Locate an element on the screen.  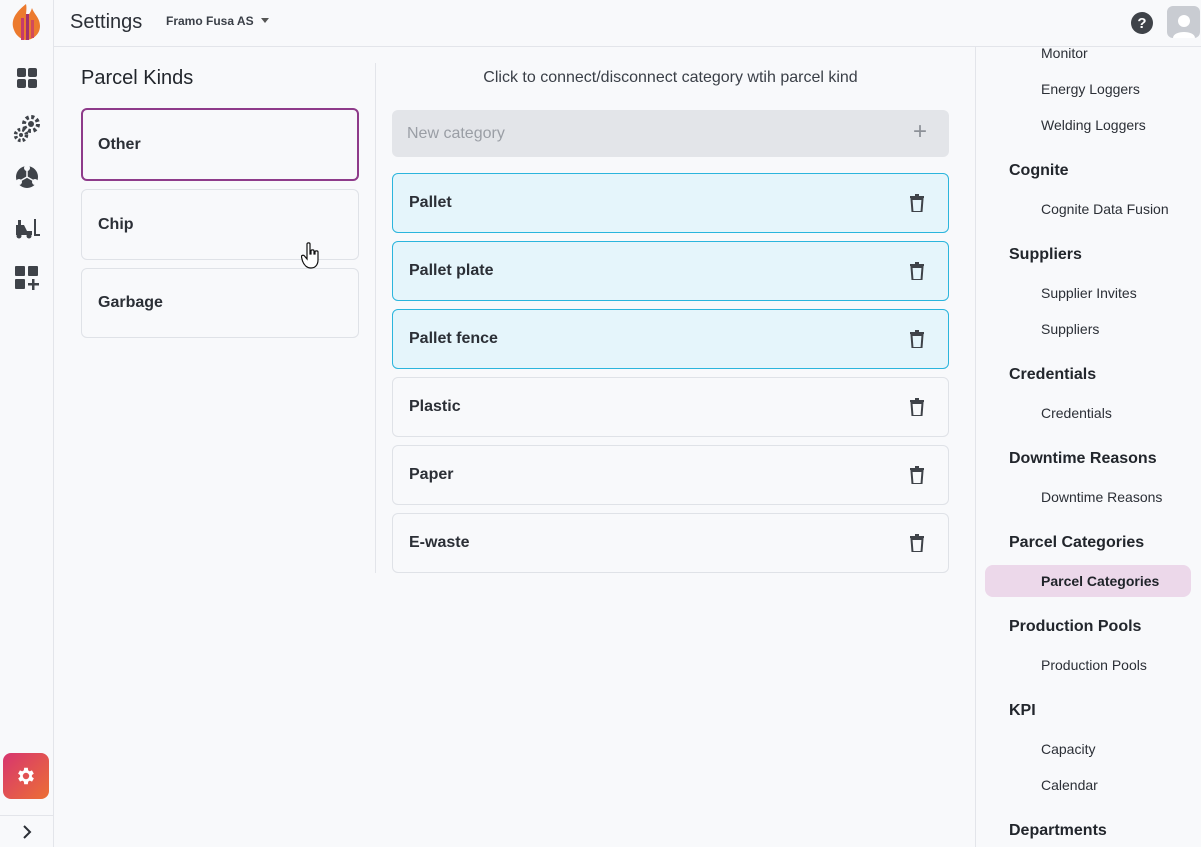
category-row-pallet-plate: Pallet plate is located at coordinates (670, 271).